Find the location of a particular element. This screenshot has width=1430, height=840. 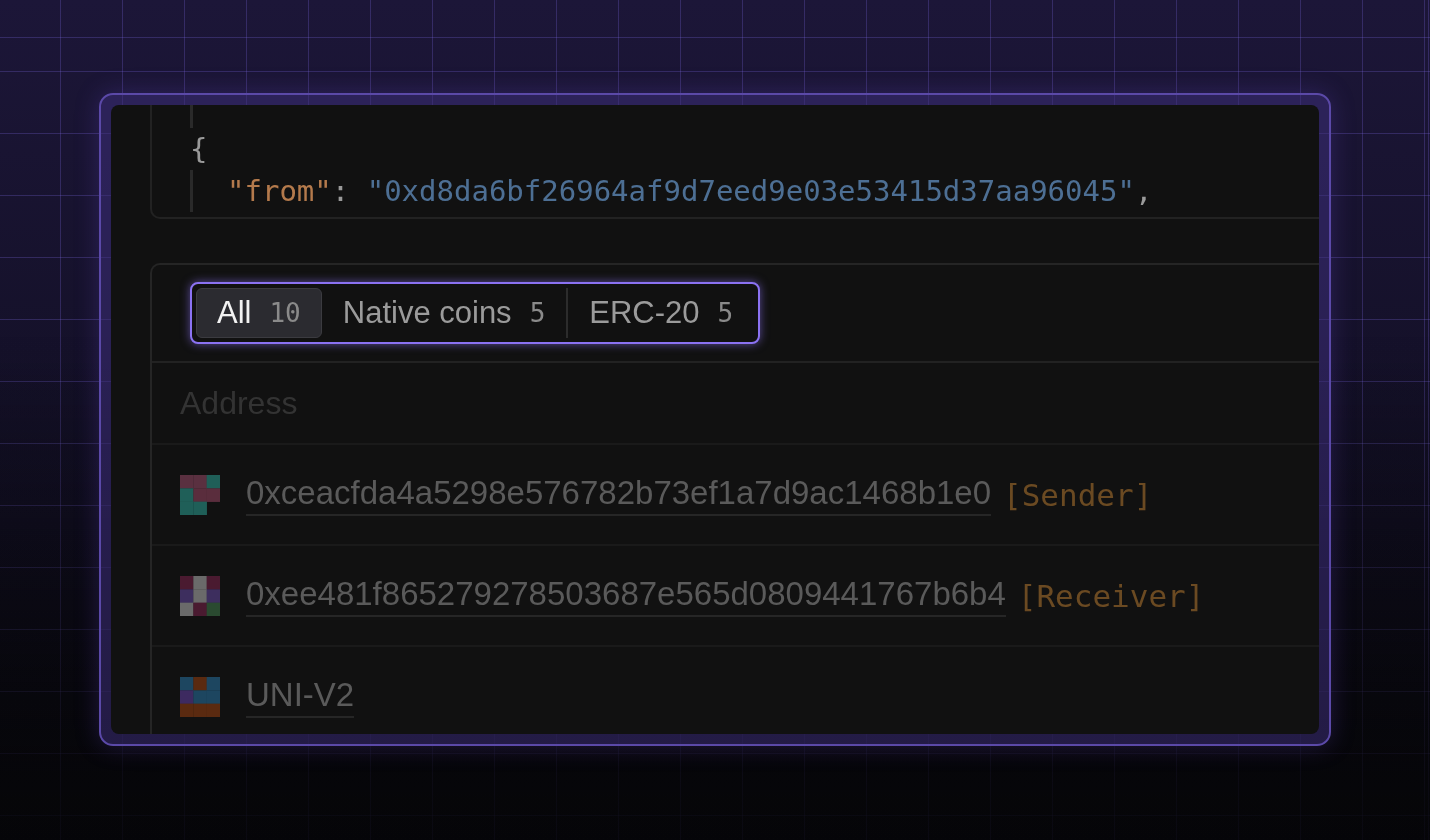

filter-tab: All 10 is located at coordinates (259, 313).